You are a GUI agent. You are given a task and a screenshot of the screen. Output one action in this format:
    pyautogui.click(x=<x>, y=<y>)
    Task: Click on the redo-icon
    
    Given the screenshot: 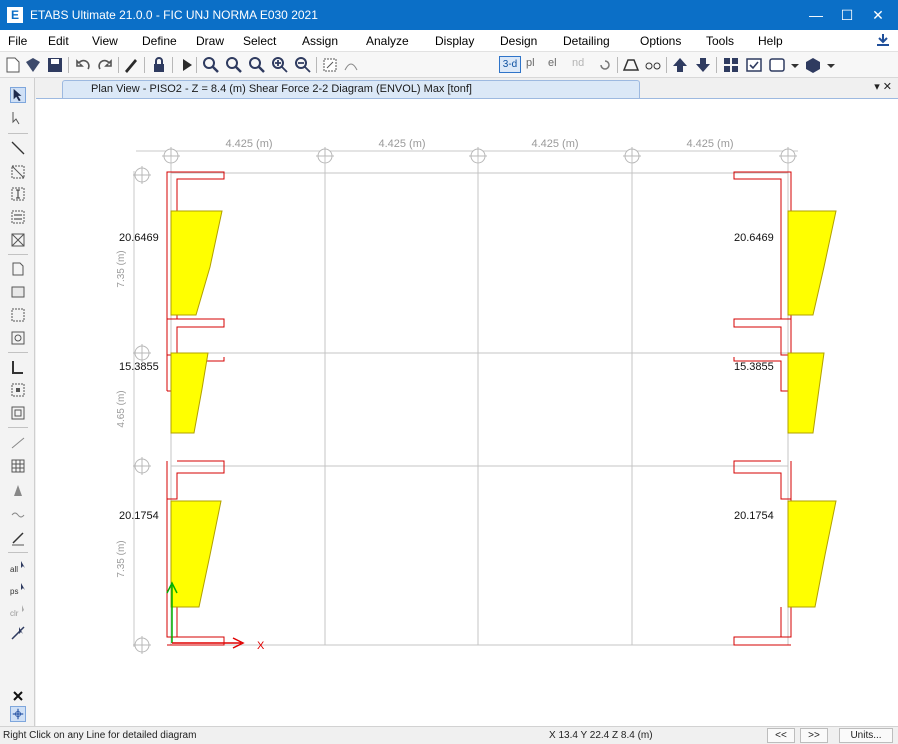 What is the action you would take?
    pyautogui.click(x=105, y=65)
    